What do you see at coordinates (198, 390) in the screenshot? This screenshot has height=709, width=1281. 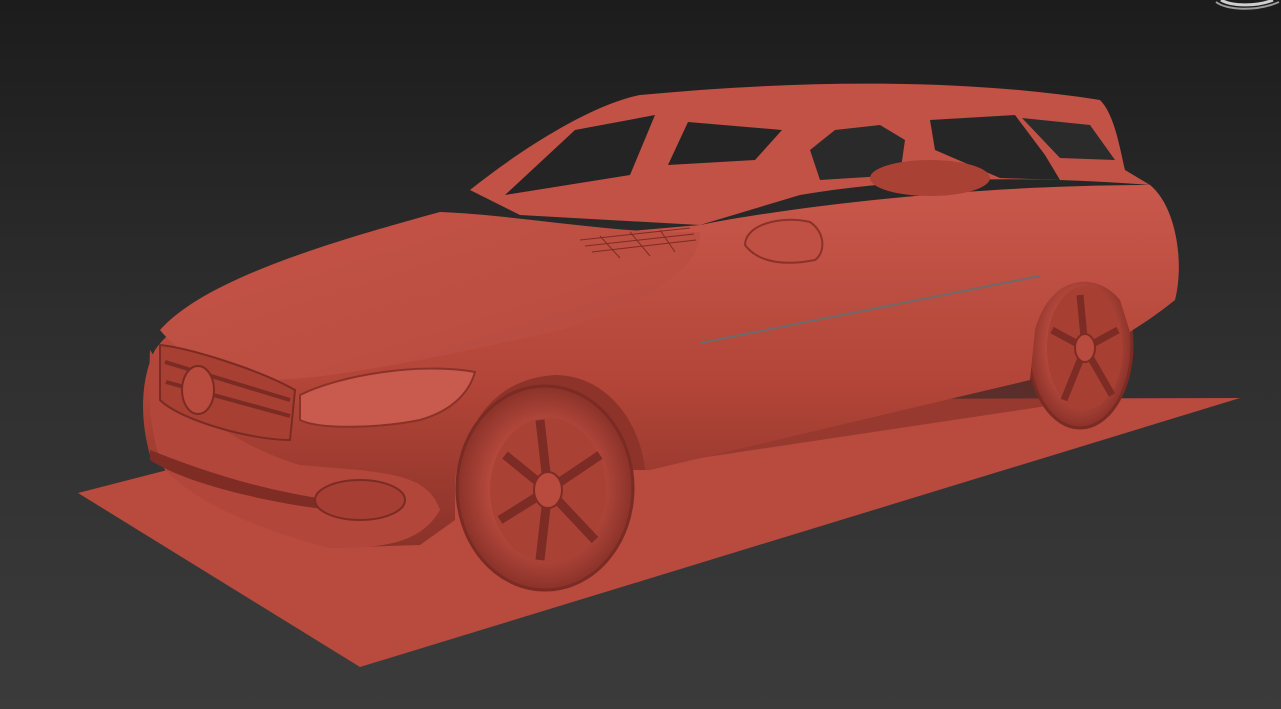 I see `brand-emblem` at bounding box center [198, 390].